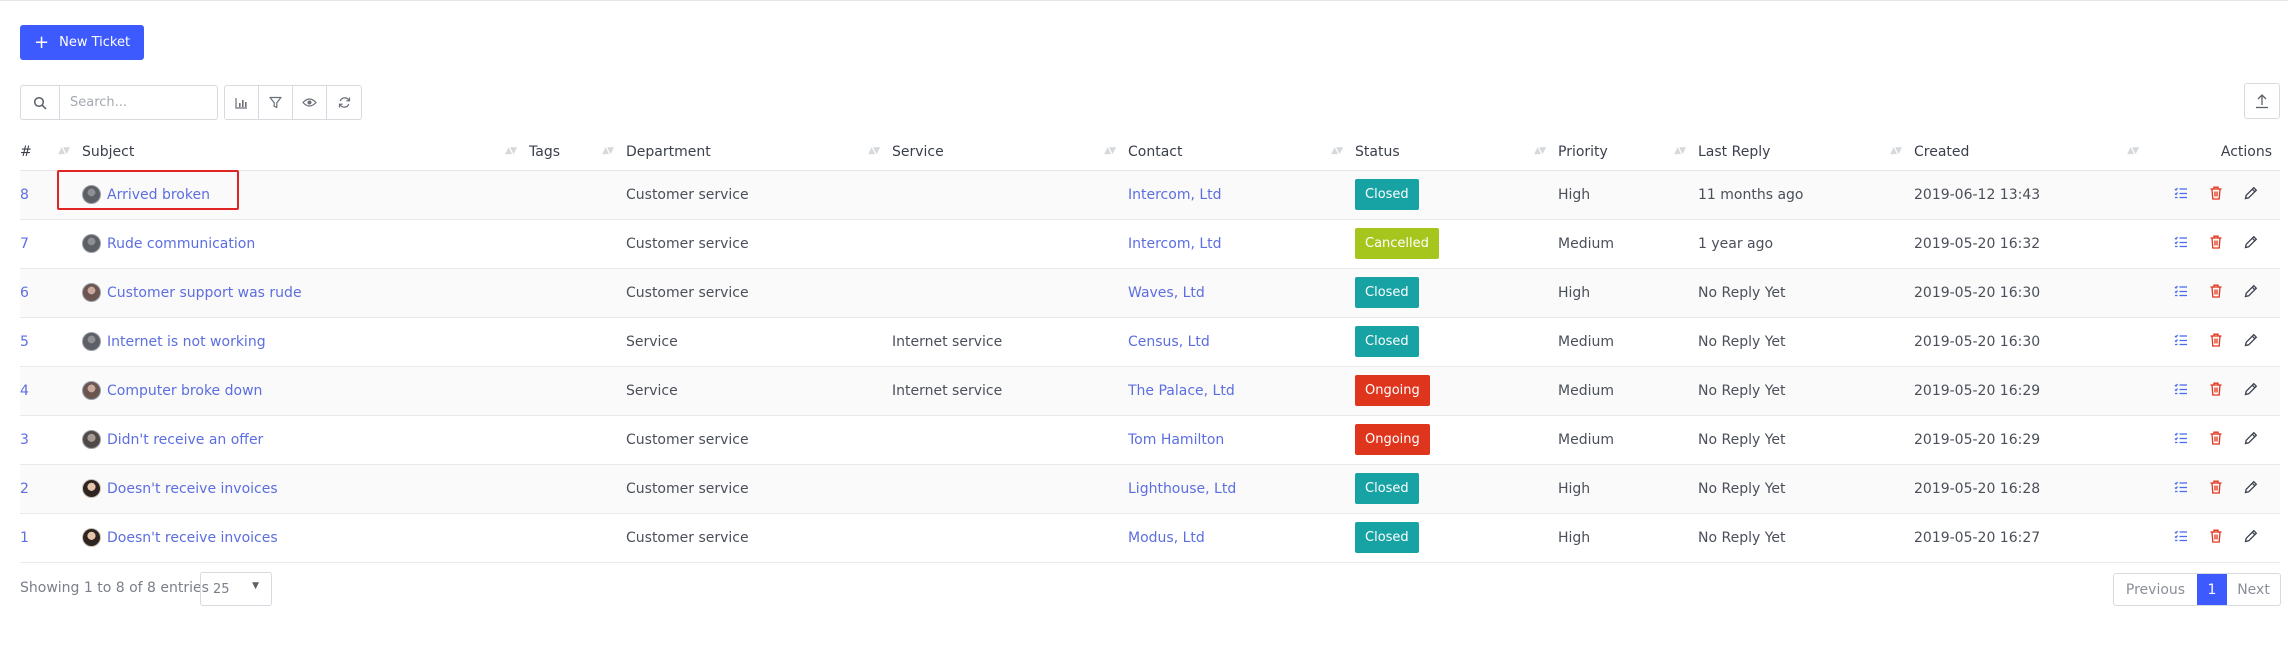 The height and width of the screenshot is (671, 2288). What do you see at coordinates (1182, 489) in the screenshot?
I see `contact-link: Lighthouse, Ltd` at bounding box center [1182, 489].